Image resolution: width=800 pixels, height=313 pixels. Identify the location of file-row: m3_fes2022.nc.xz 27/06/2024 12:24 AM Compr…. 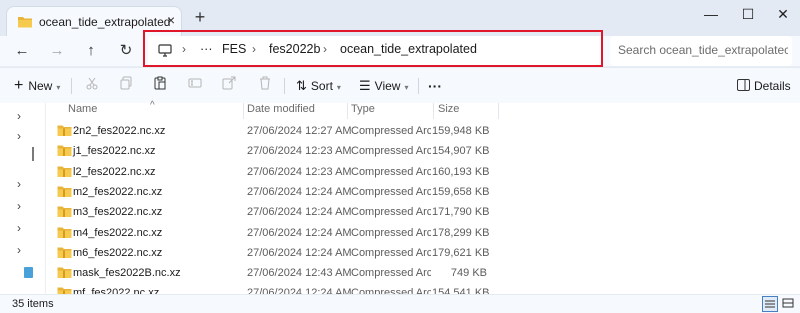
(275, 212).